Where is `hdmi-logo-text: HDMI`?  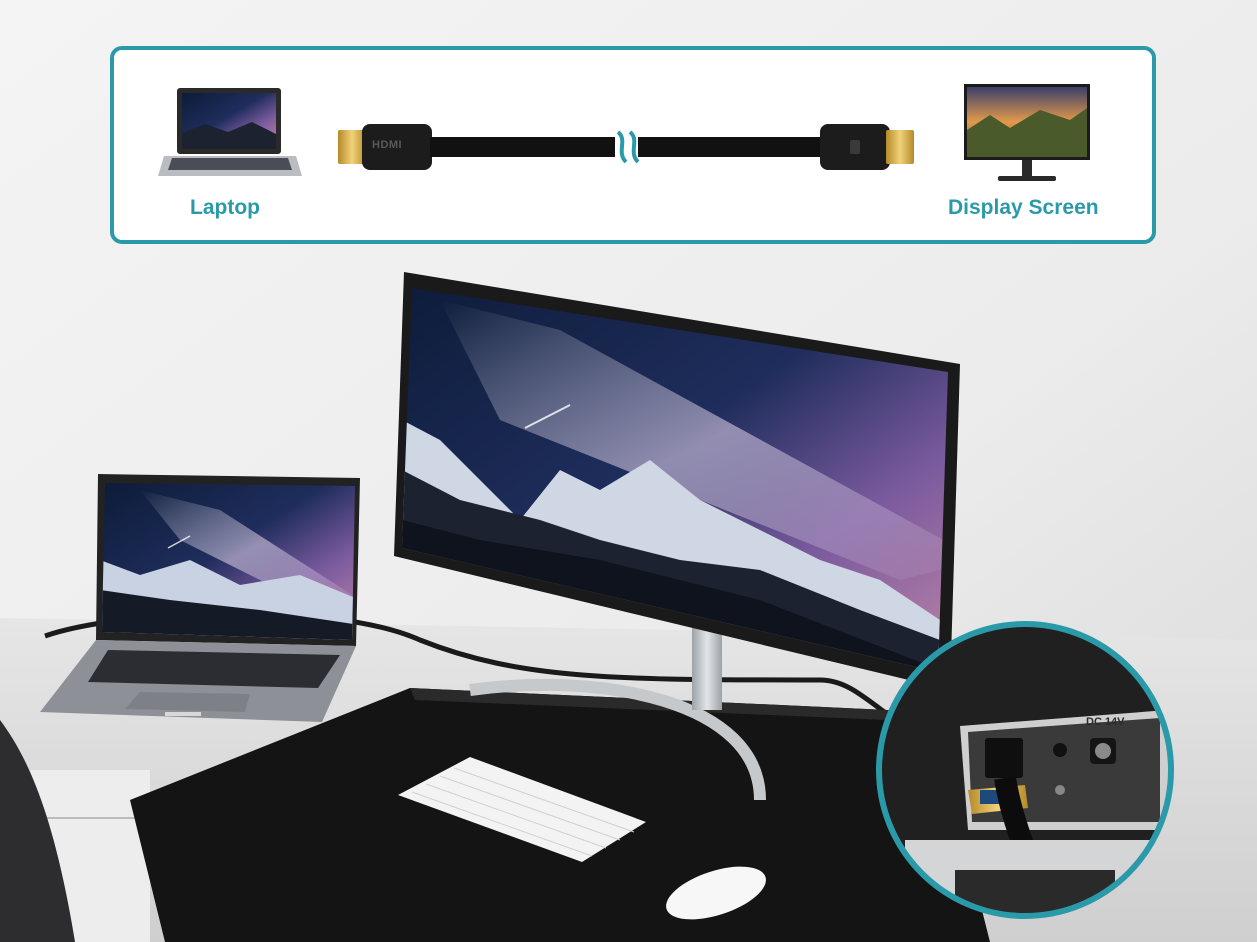 hdmi-logo-text: HDMI is located at coordinates (387, 145).